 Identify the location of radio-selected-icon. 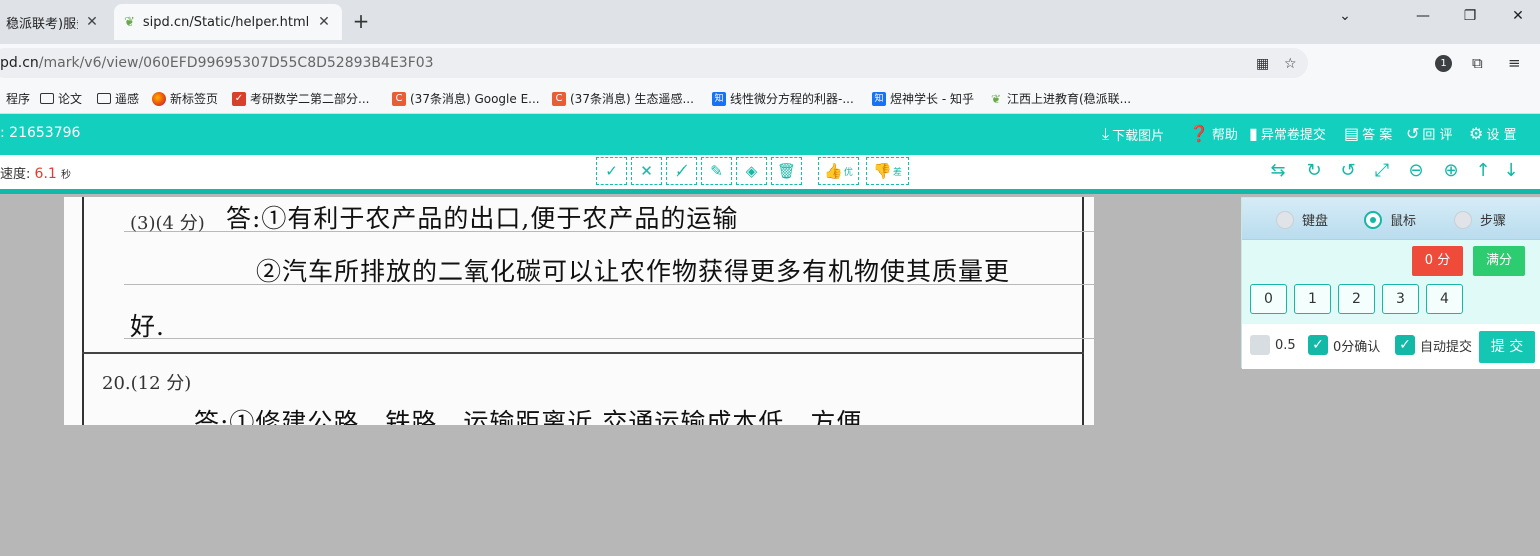
(1373, 219).